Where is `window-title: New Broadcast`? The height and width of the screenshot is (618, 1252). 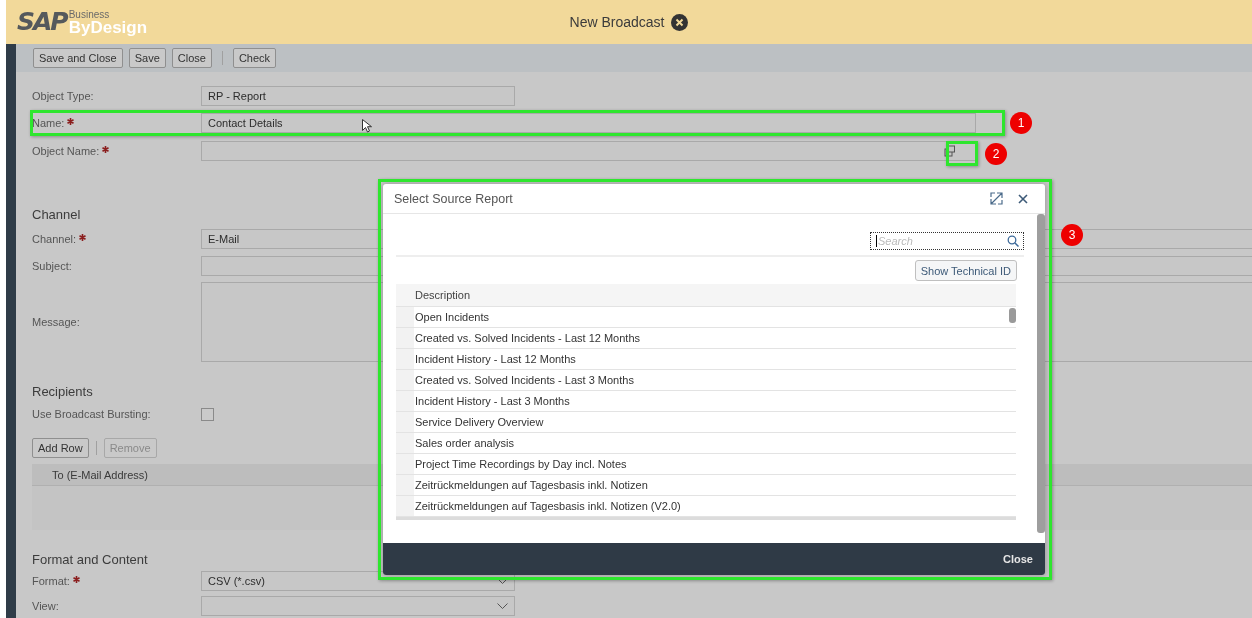 window-title: New Broadcast is located at coordinates (617, 22).